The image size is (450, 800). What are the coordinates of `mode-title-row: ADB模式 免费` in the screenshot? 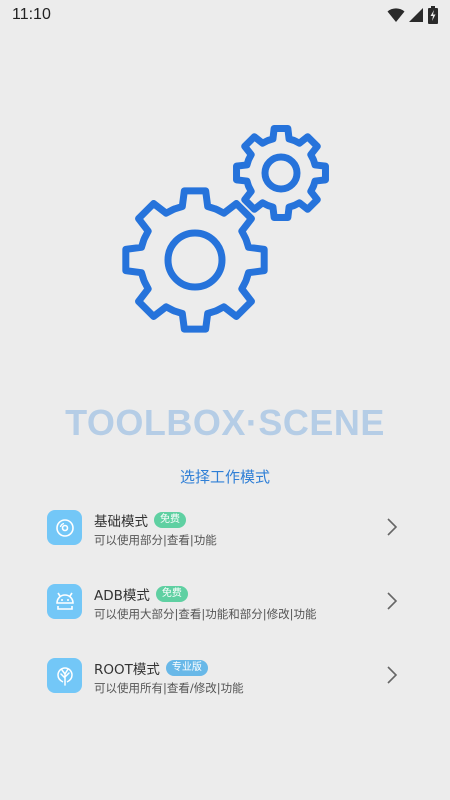 It's located at (141, 594).